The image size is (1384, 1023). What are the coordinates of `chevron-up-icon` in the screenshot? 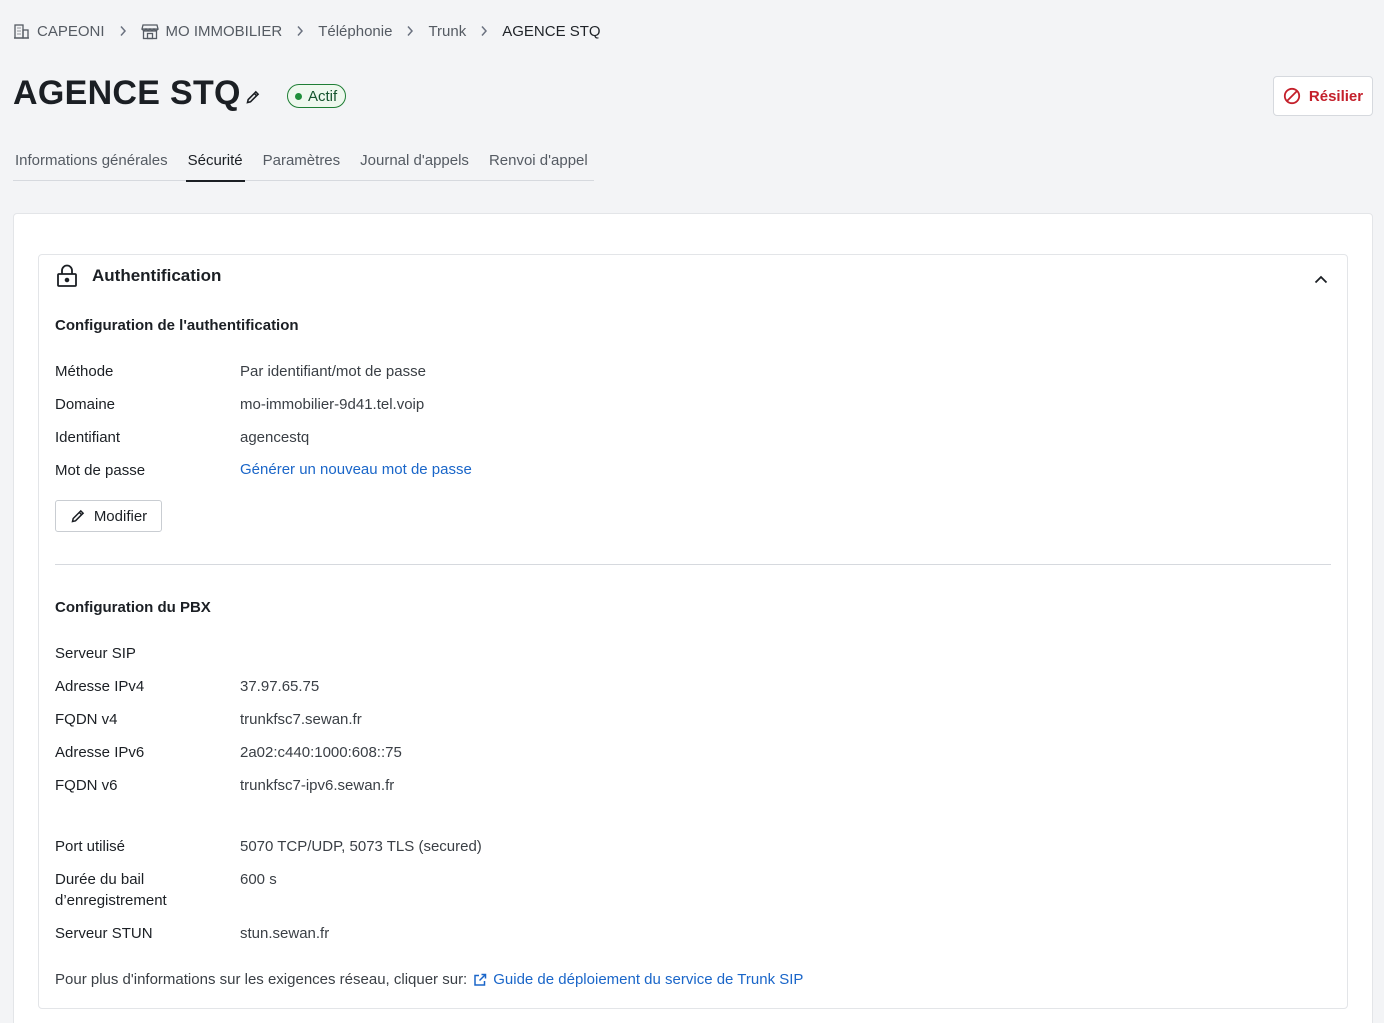 It's located at (1321, 279).